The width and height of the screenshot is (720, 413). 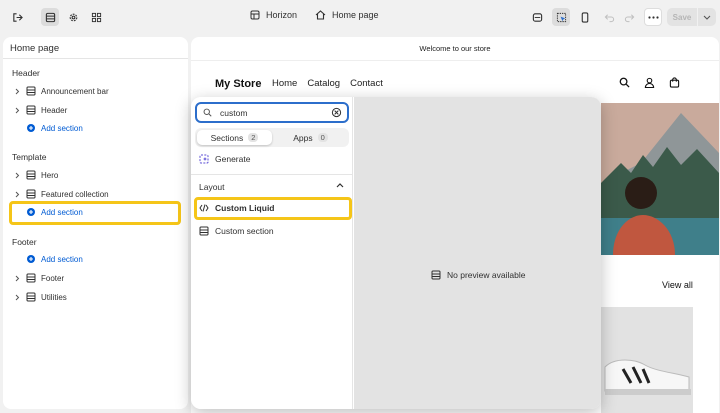 What do you see at coordinates (97, 259) in the screenshot?
I see `add-section-footer-button: Add section` at bounding box center [97, 259].